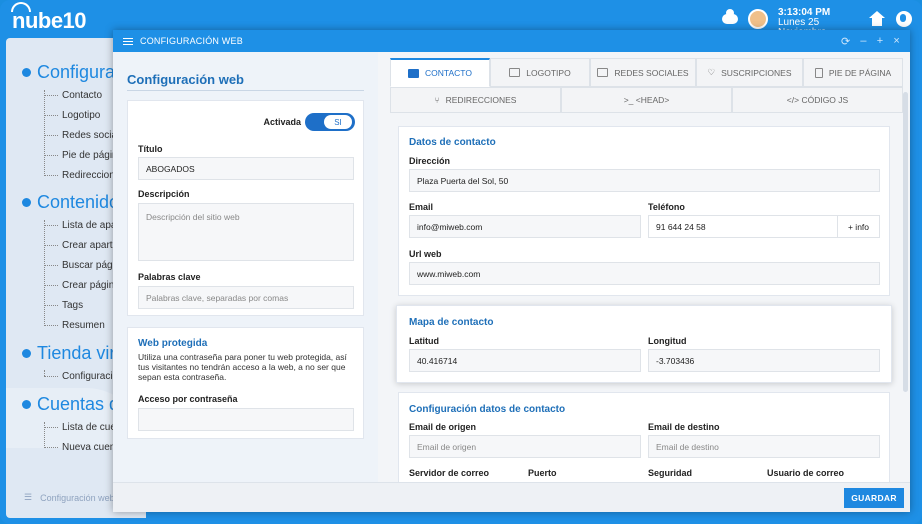  I want to click on tab-contacto: CONTACTO, so click(440, 72).